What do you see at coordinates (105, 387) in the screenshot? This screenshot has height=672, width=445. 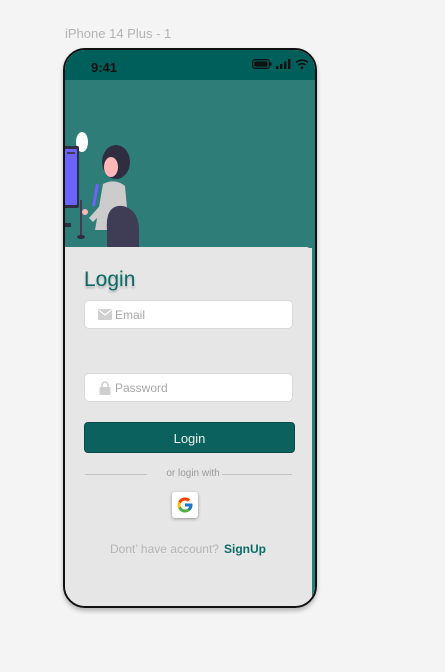 I see `lock-icon` at bounding box center [105, 387].